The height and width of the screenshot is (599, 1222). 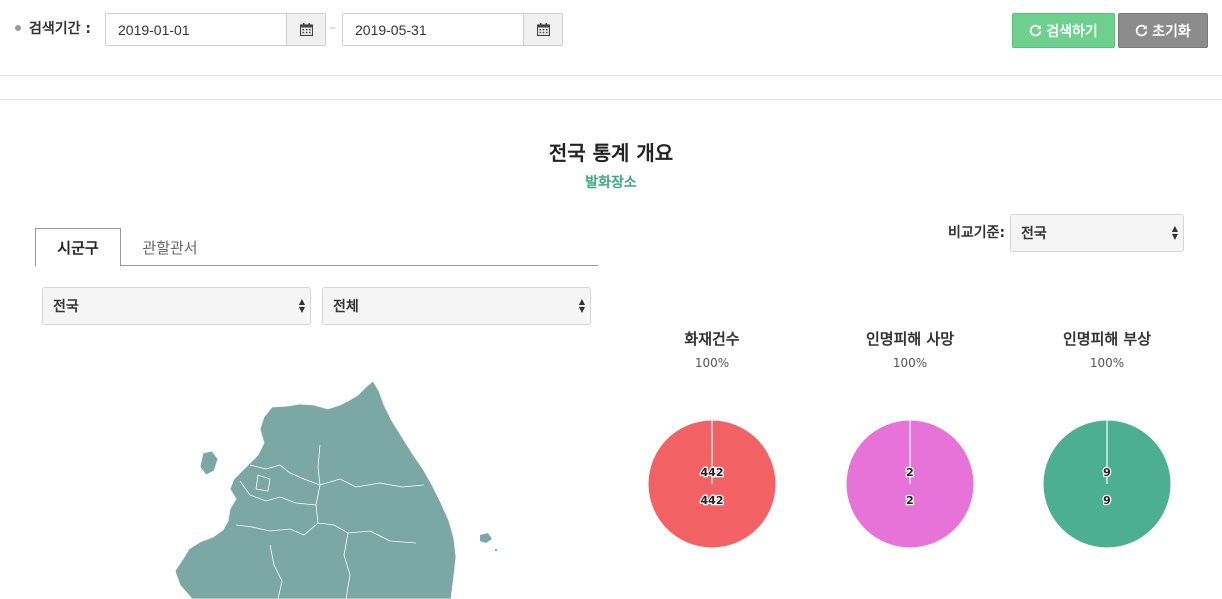 I want to click on sub-region-select: 전체 ▲ ▼, so click(x=456, y=306).